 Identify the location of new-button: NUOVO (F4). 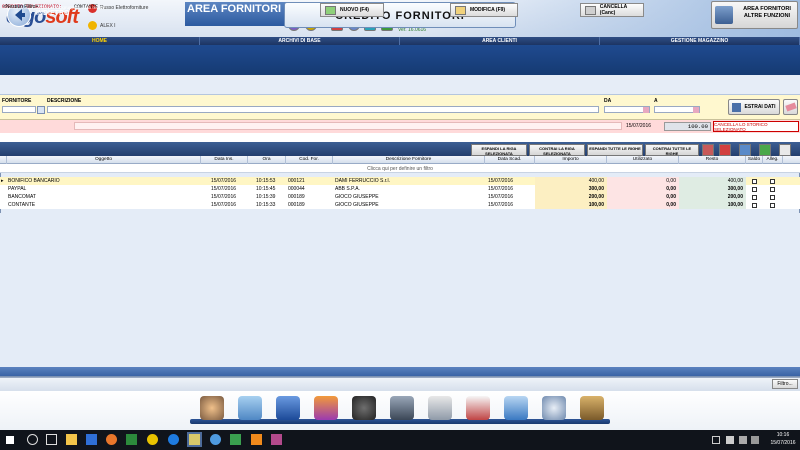
(352, 10).